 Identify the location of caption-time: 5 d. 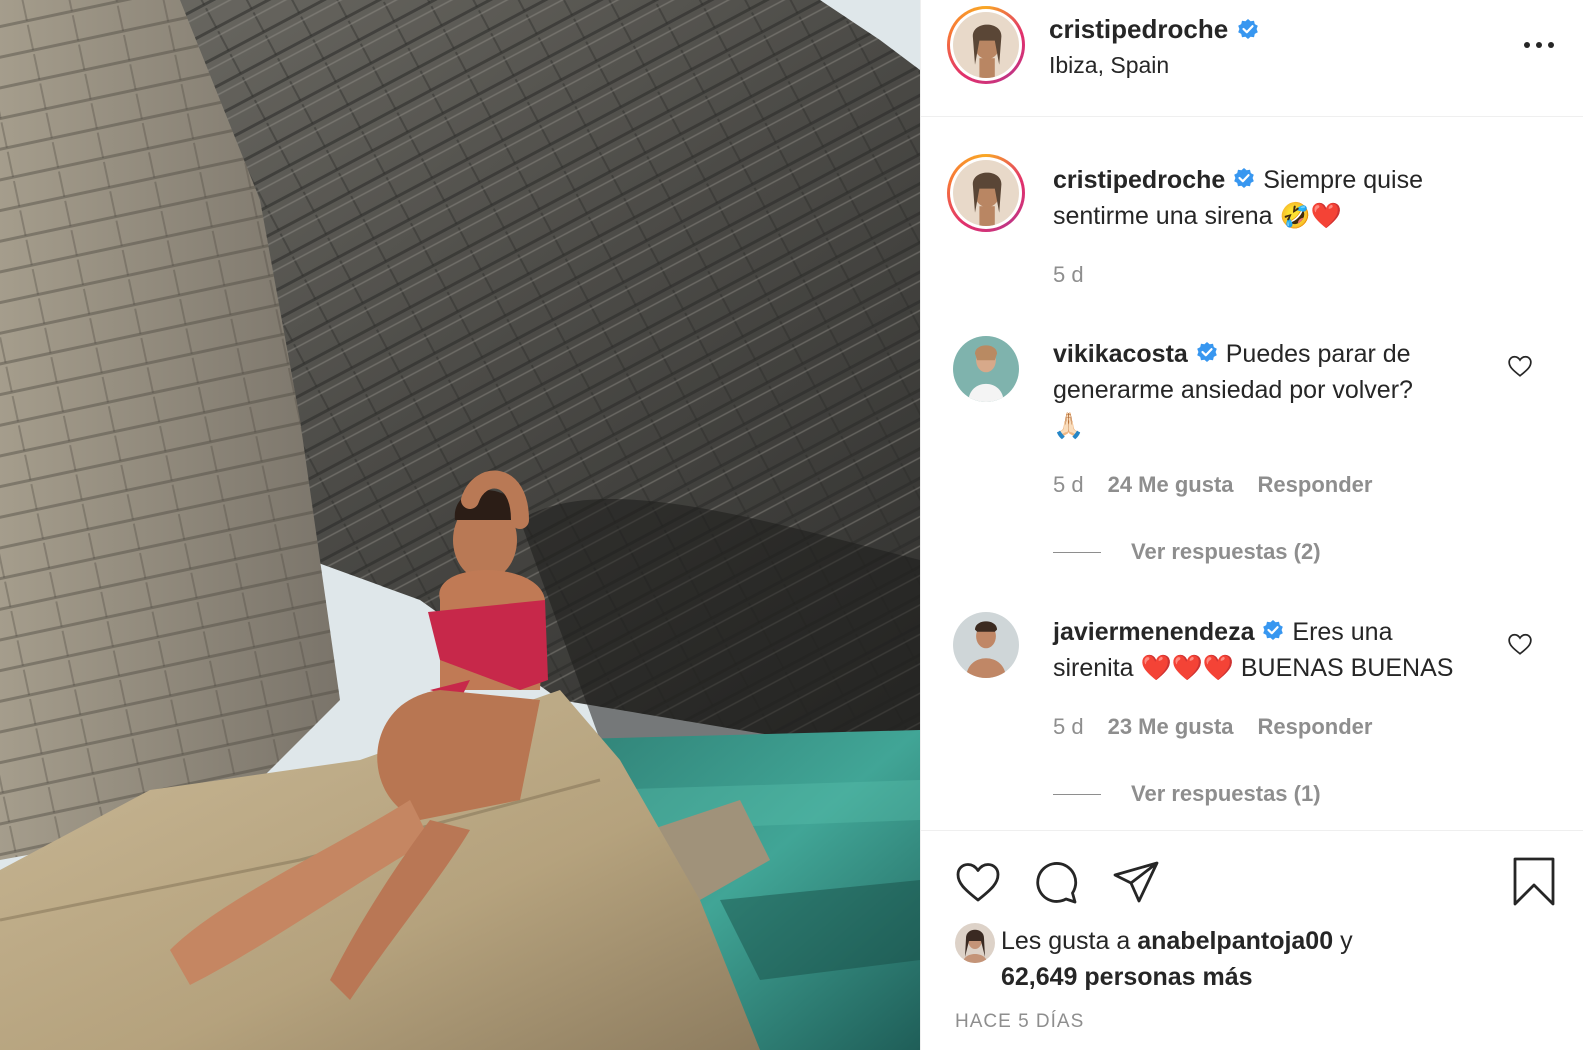
(1068, 275).